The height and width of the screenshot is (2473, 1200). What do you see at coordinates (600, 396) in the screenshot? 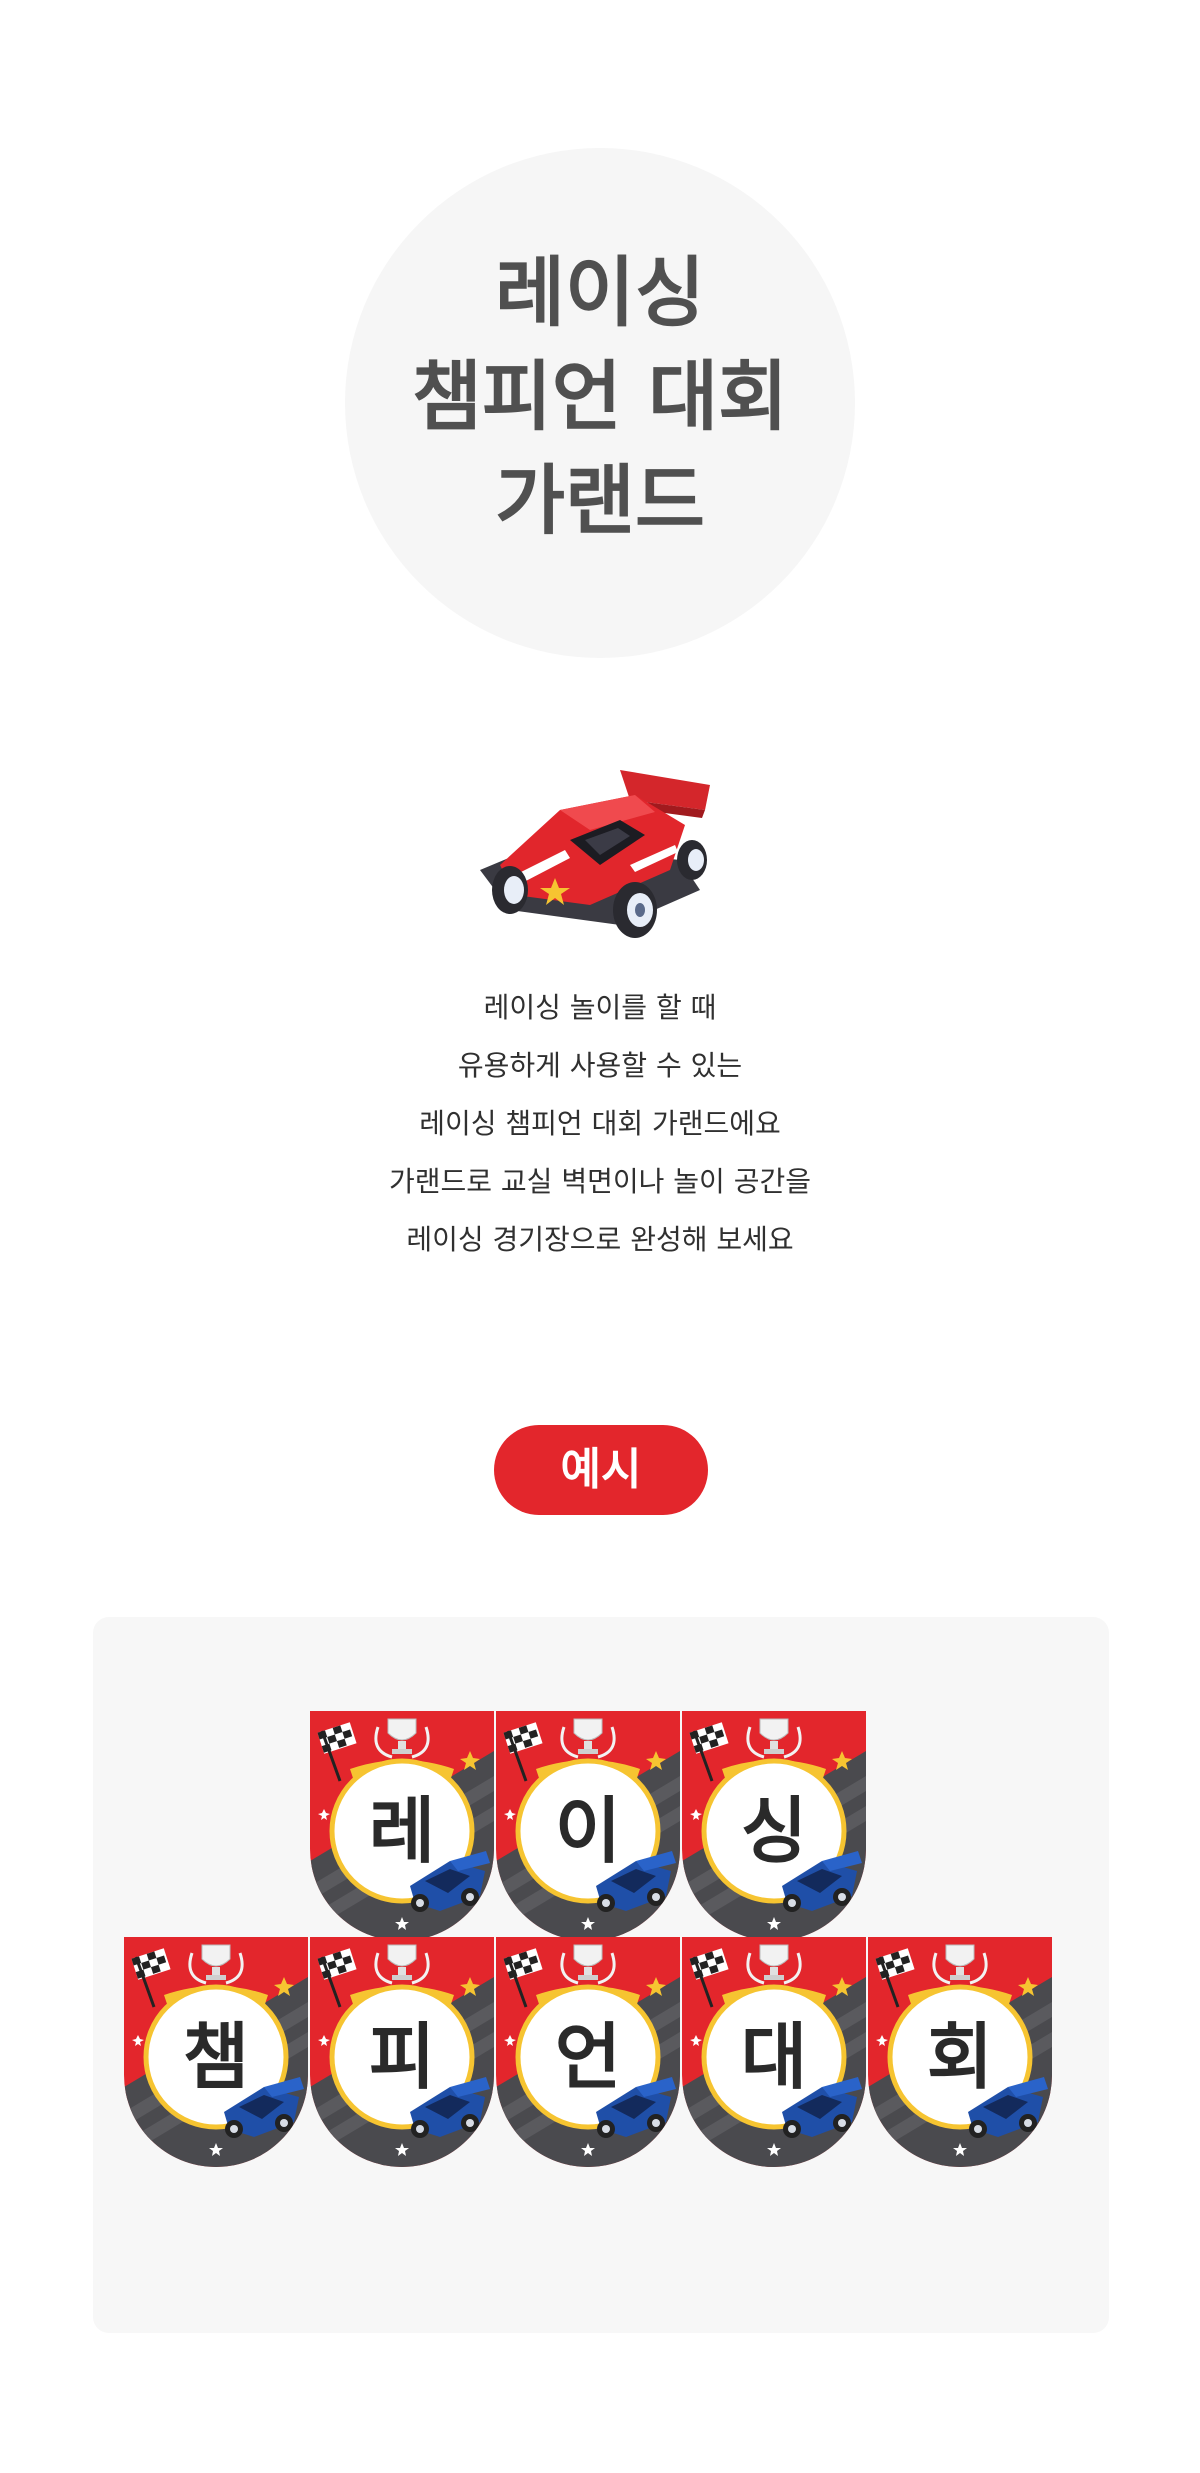
I see `page-title-line-2: 챔피언 대회` at bounding box center [600, 396].